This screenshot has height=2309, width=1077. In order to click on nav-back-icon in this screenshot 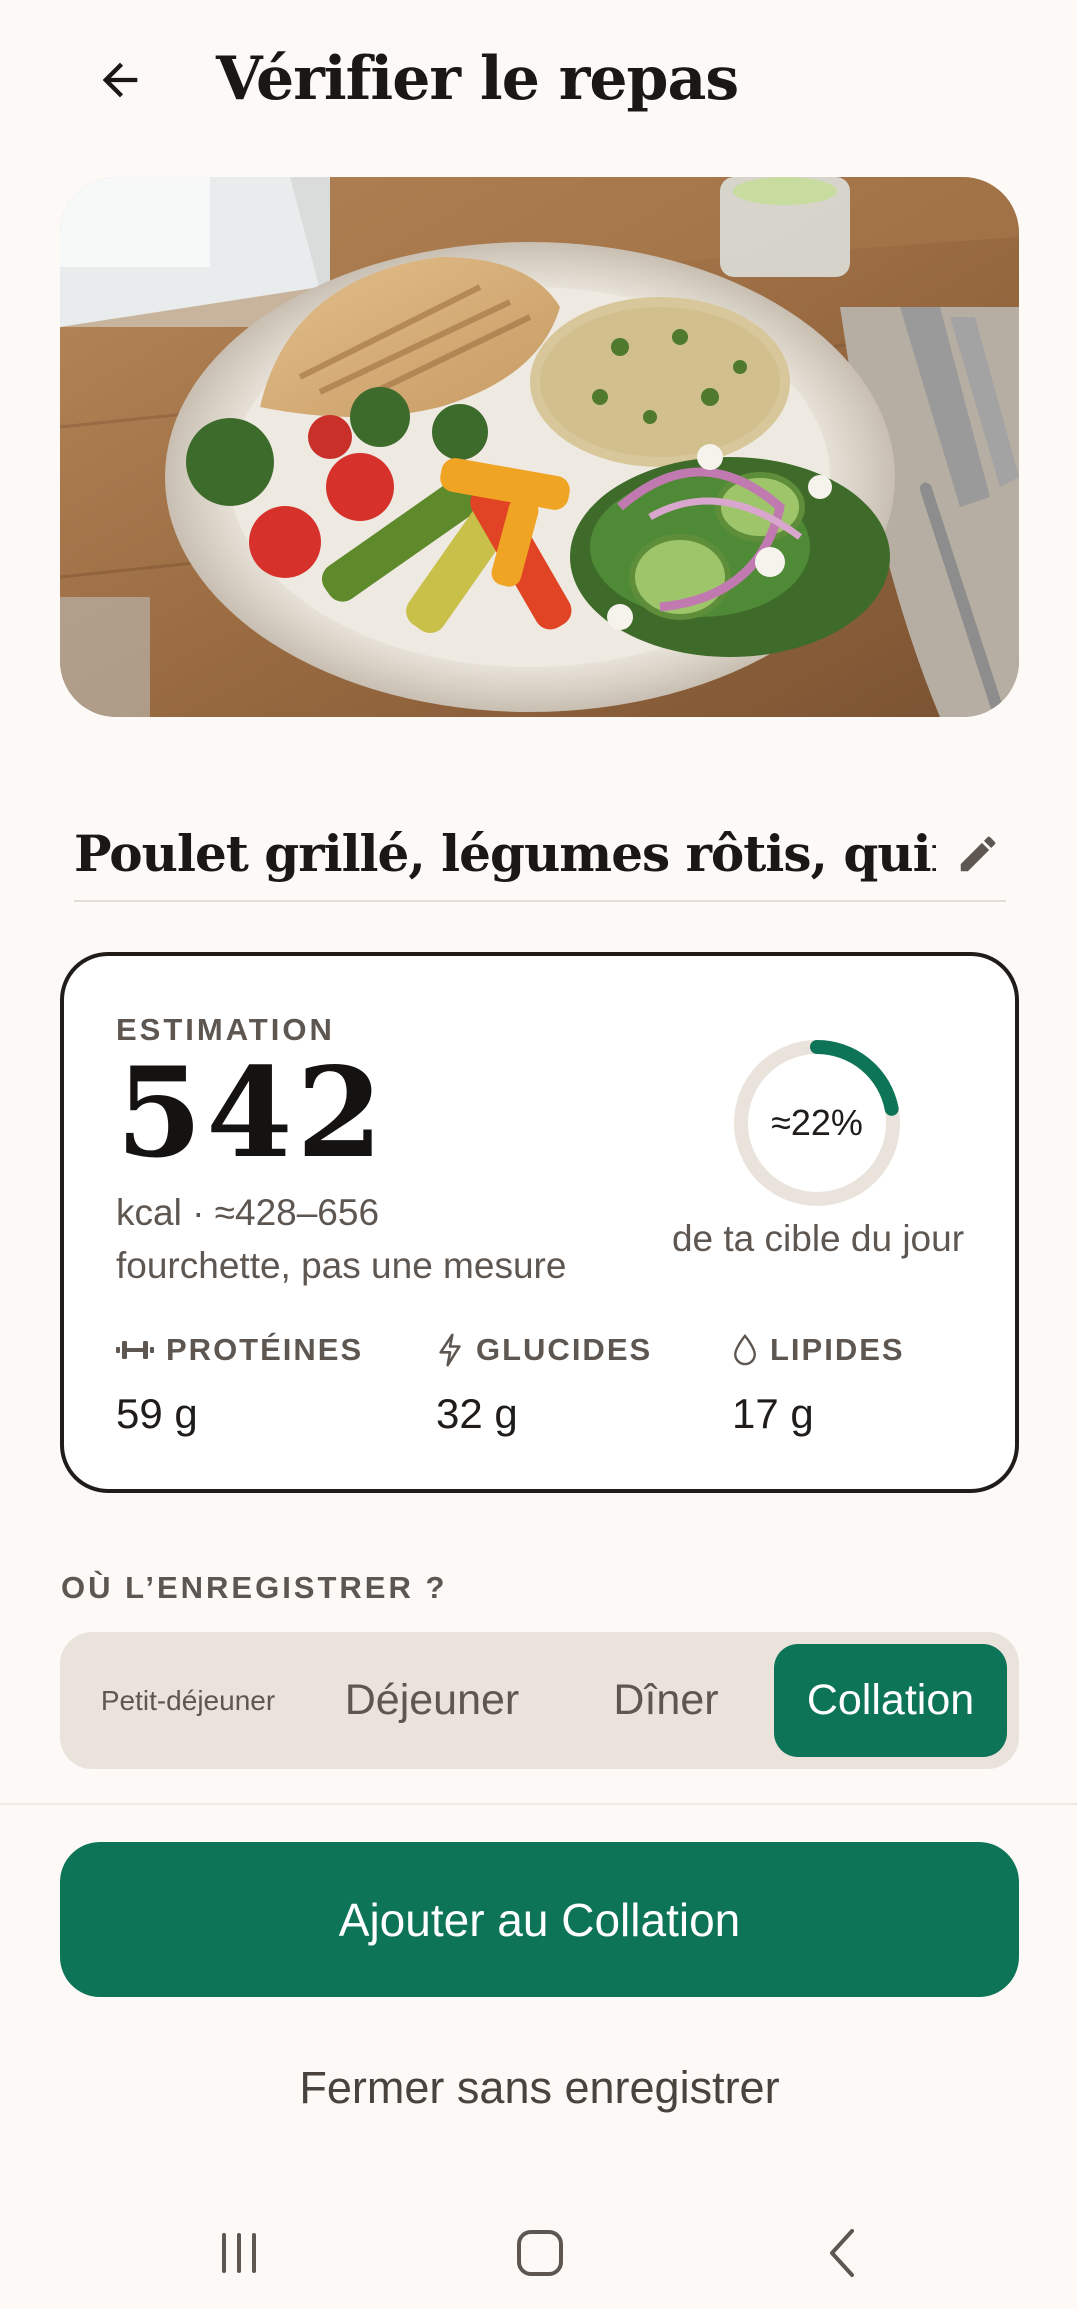, I will do `click(842, 2253)`.